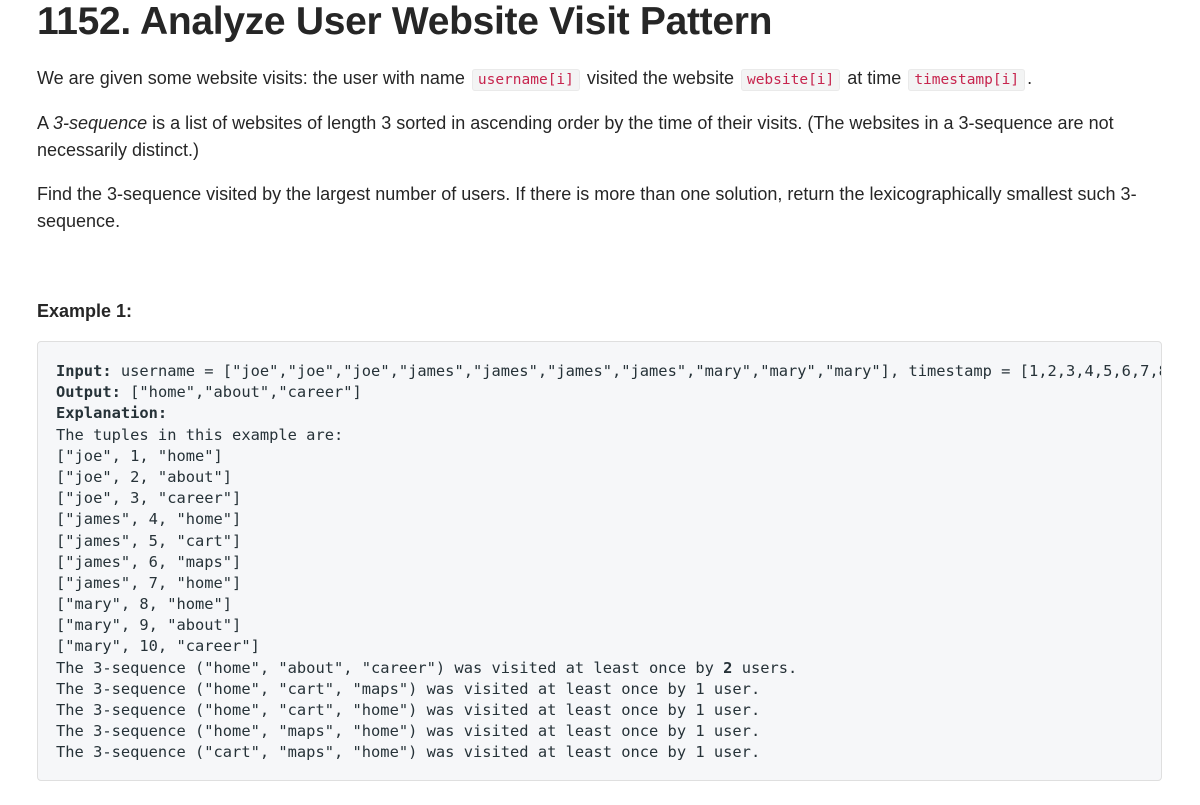  What do you see at coordinates (874, 78) in the screenshot?
I see `text-segment: at time` at bounding box center [874, 78].